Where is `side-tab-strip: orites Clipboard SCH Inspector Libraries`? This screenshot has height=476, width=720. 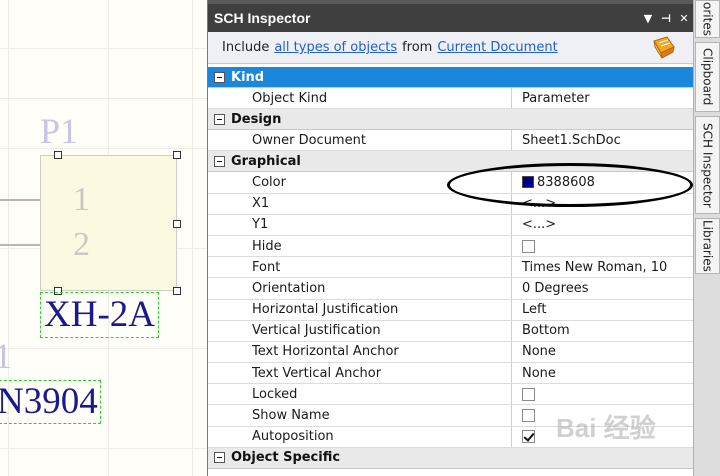
side-tab-strip: orites Clipboard SCH Inspector Libraries is located at coordinates (706, 238).